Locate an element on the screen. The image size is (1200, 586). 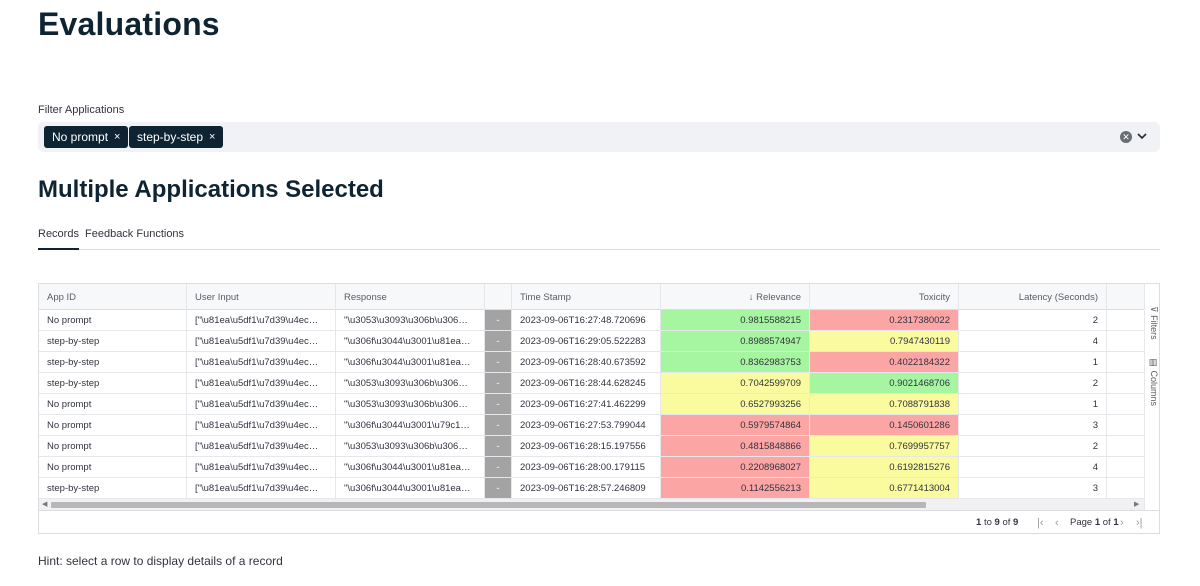
cell-relevance: 0.8362983753 is located at coordinates (735, 362).